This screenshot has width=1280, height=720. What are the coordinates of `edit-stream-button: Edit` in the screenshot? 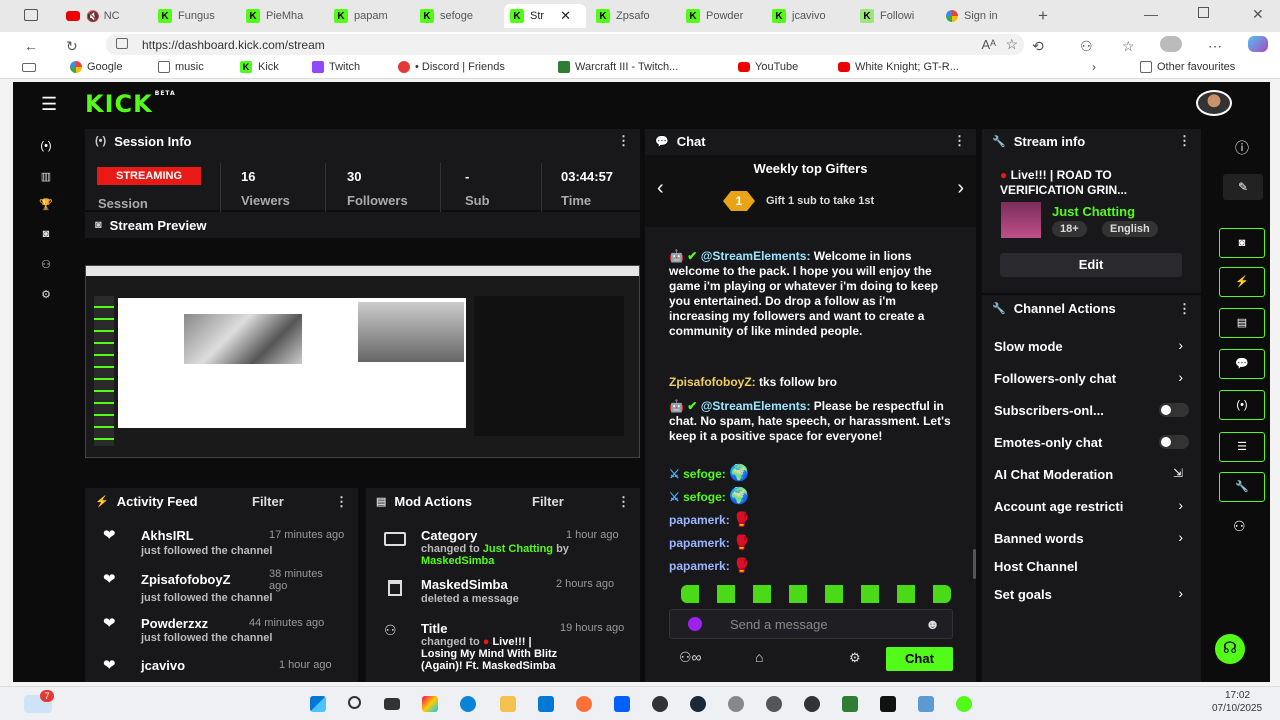 It's located at (1091, 265).